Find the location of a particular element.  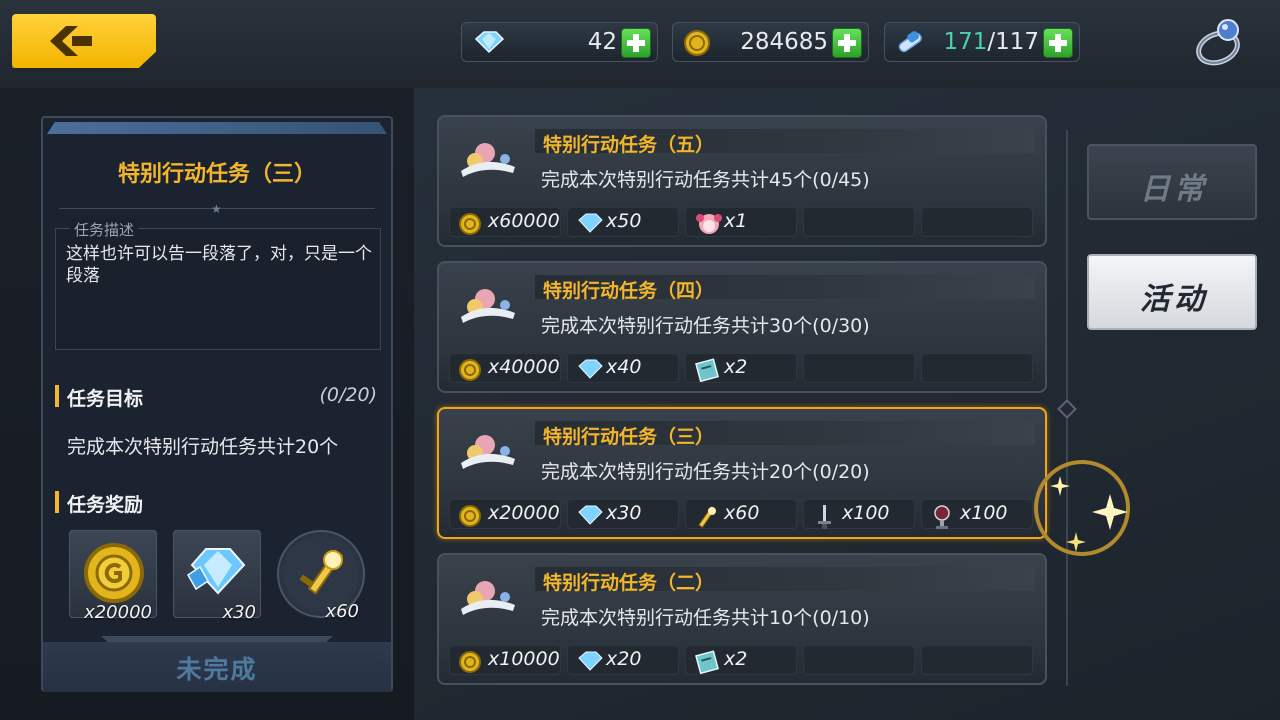

tab-daily: 日常 is located at coordinates (1172, 182).